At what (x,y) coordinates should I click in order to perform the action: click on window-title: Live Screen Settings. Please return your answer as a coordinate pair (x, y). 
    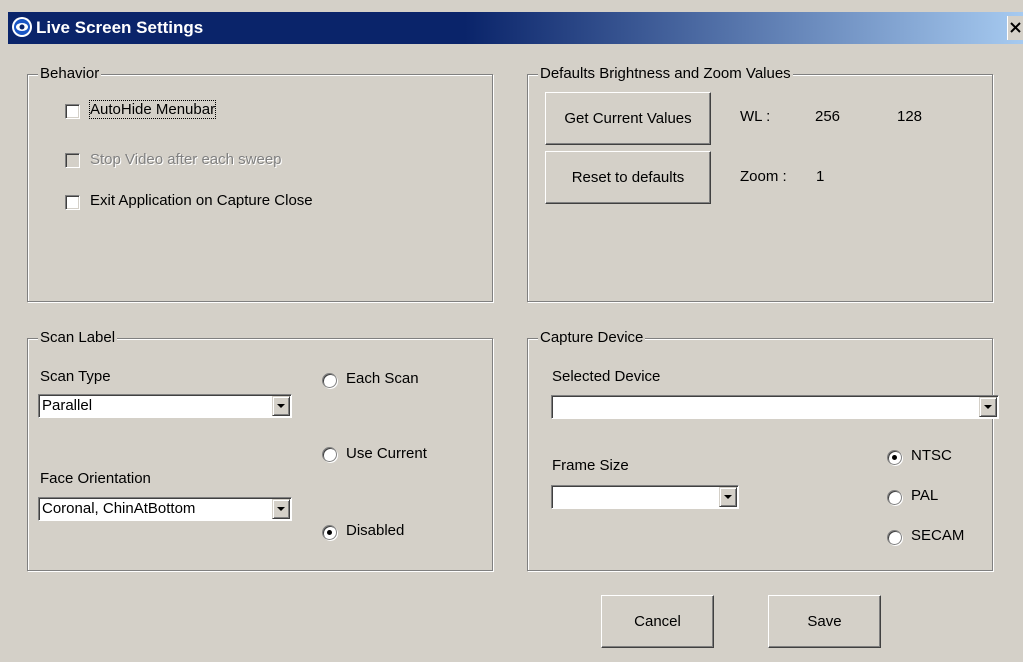
    Looking at the image, I should click on (120, 27).